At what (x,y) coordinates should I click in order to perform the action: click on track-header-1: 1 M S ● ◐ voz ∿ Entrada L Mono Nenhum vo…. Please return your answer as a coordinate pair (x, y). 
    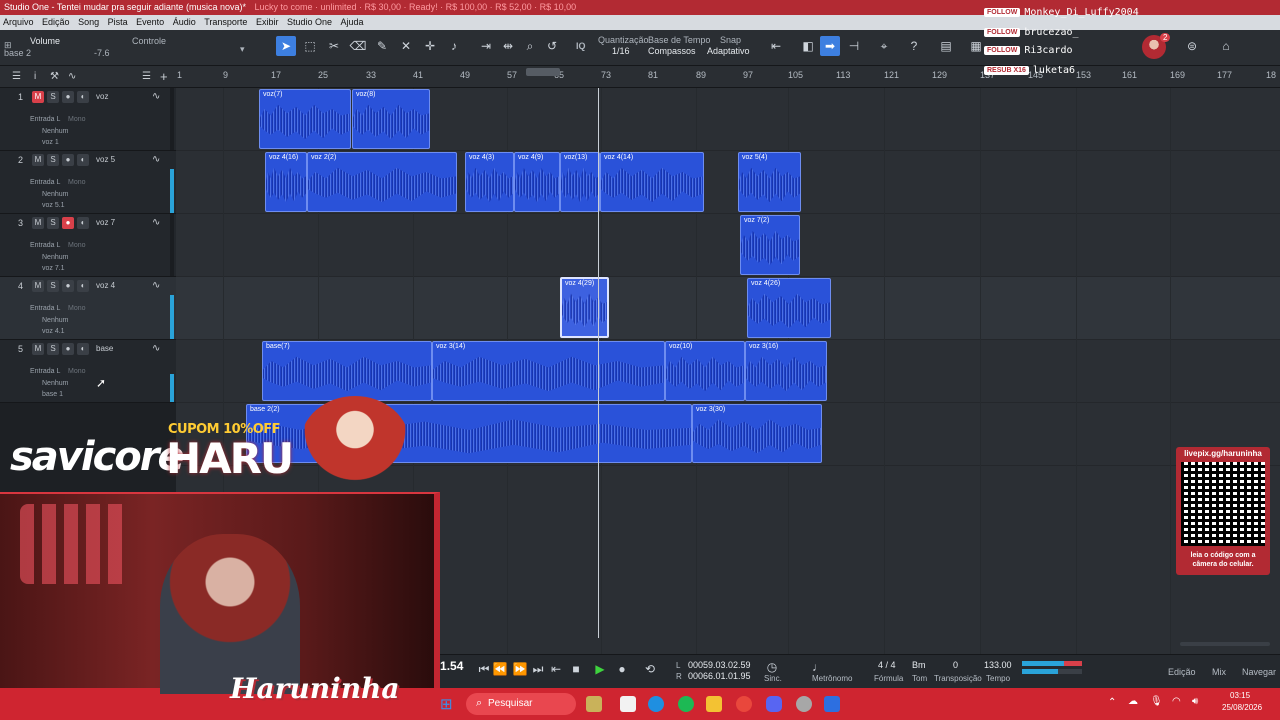
    Looking at the image, I should click on (88, 119).